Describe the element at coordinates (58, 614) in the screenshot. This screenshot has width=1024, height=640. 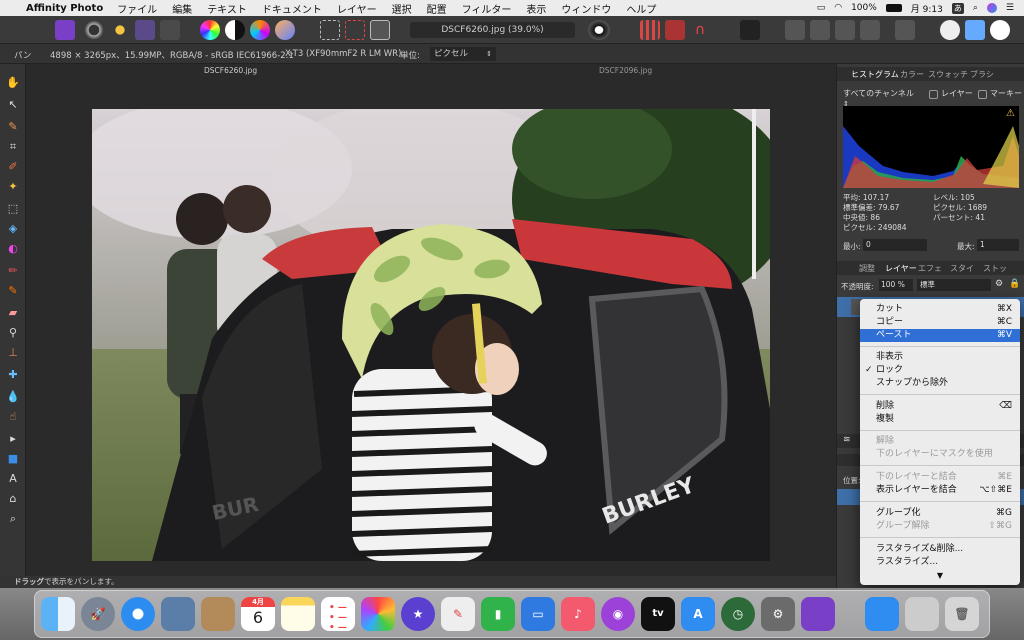
I see `finder-icon` at that location.